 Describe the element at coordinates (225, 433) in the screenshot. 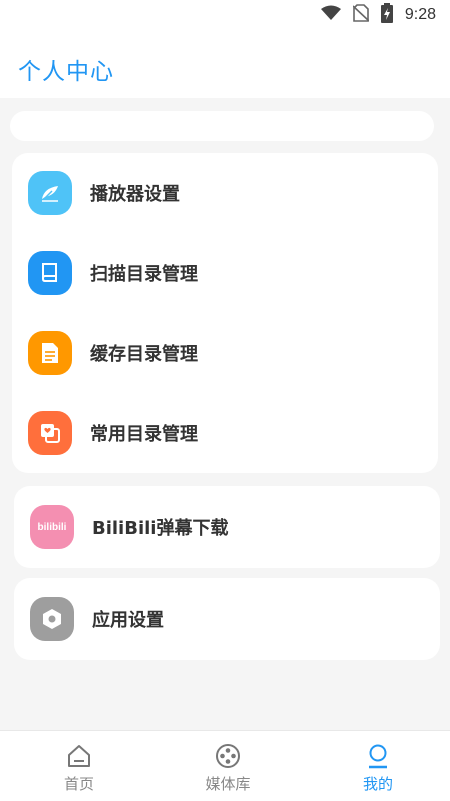

I see `menu-item-common-directory: 常用目录管理` at that location.